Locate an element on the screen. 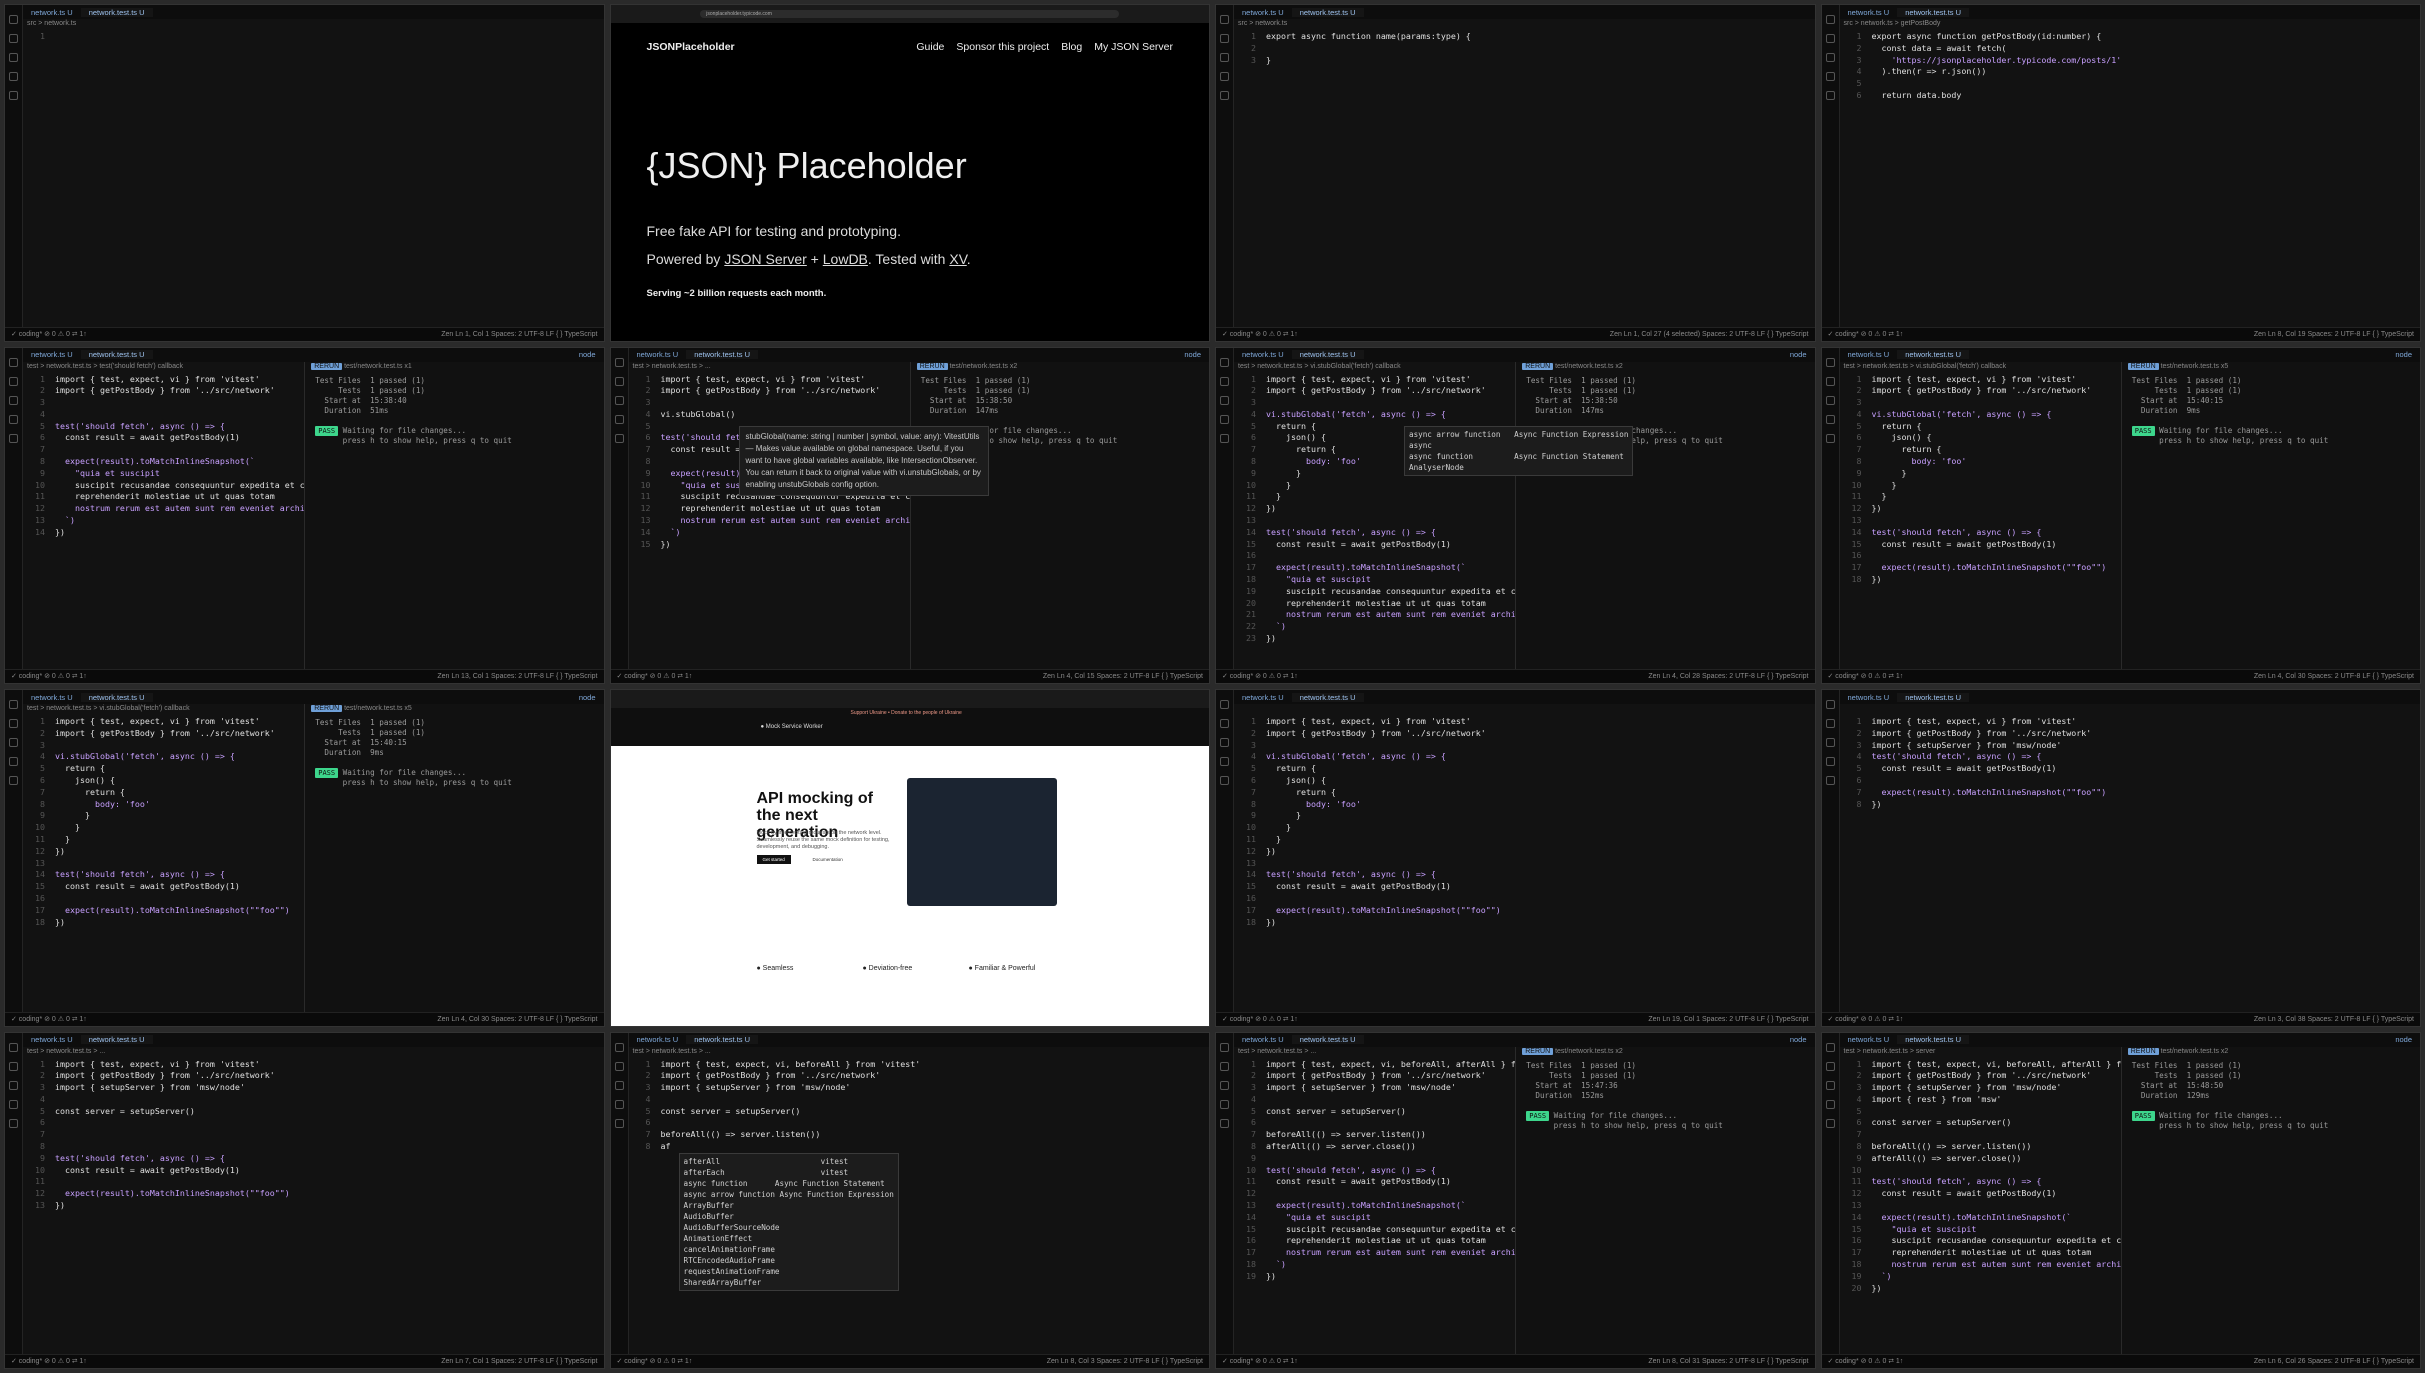  json-server-link: JSON Server is located at coordinates (765, 259).